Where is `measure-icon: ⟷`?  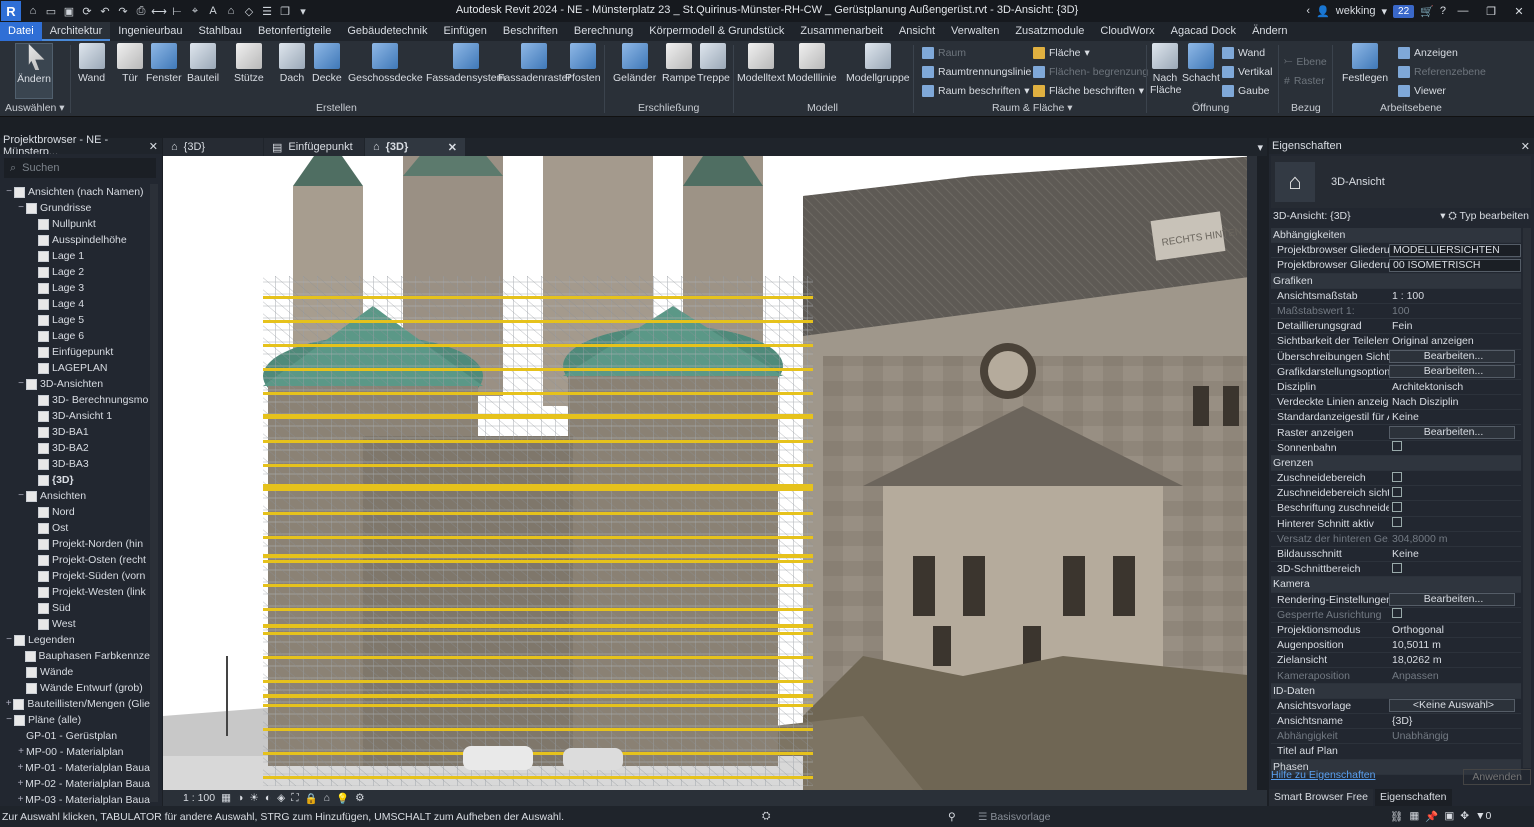
measure-icon: ⟷ is located at coordinates (159, 11).